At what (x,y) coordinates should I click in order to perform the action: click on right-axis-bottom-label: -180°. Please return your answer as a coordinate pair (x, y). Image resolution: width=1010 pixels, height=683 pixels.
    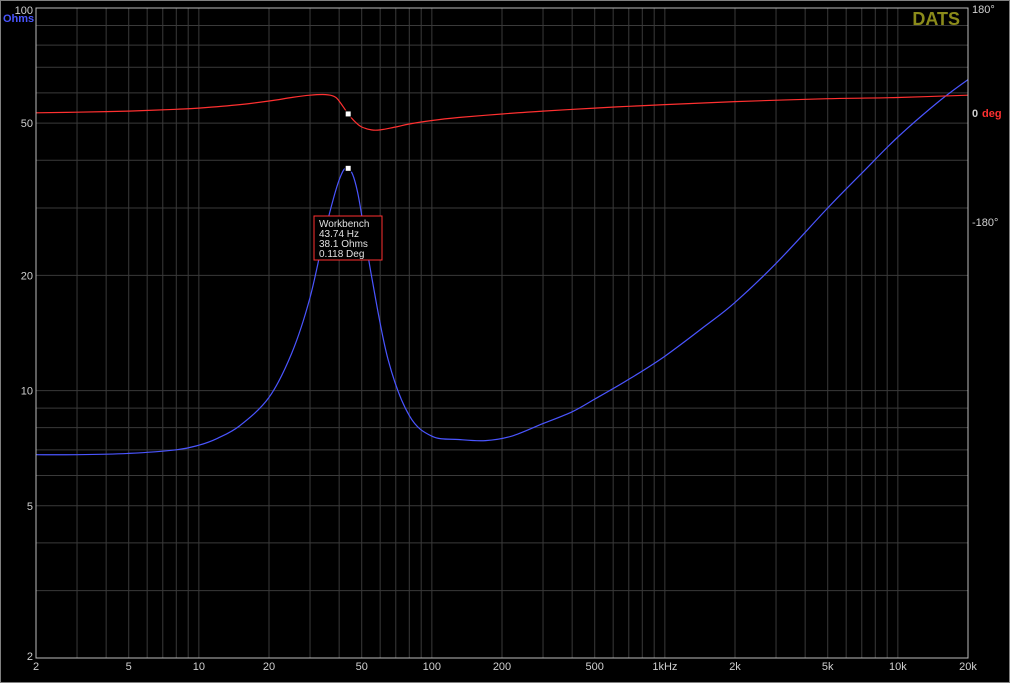
    Looking at the image, I should click on (985, 223).